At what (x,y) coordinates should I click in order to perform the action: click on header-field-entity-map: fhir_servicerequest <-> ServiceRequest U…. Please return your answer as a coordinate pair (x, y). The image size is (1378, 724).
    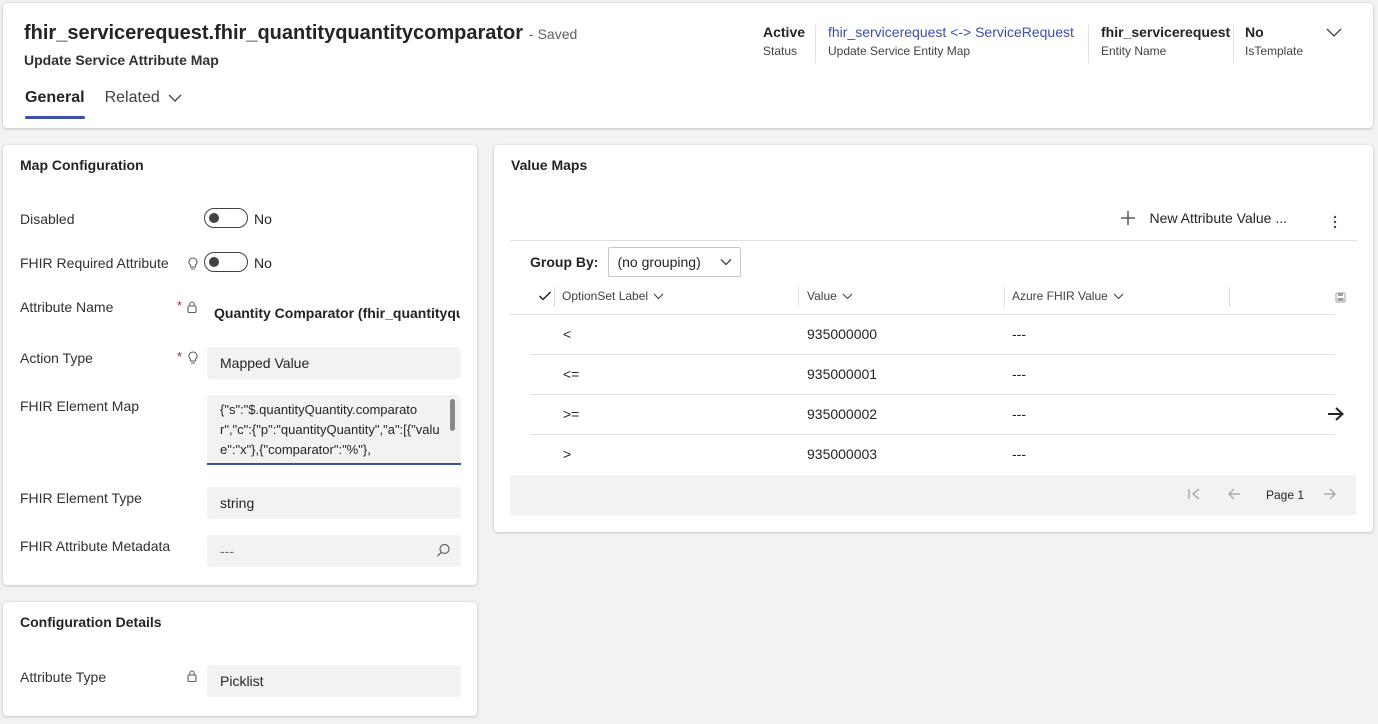
    Looking at the image, I should click on (951, 41).